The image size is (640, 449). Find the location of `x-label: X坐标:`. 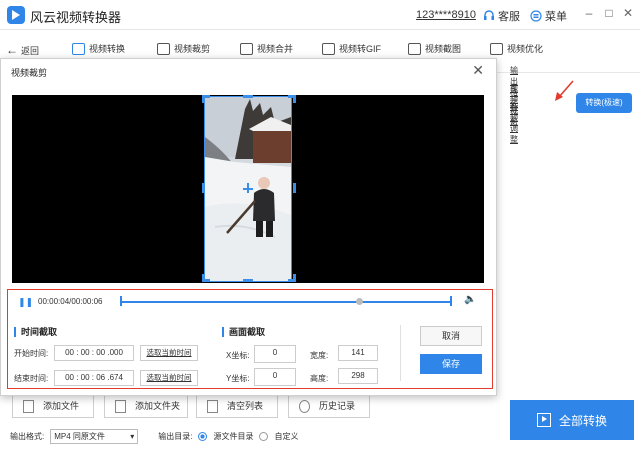

x-label: X坐标: is located at coordinates (238, 355).